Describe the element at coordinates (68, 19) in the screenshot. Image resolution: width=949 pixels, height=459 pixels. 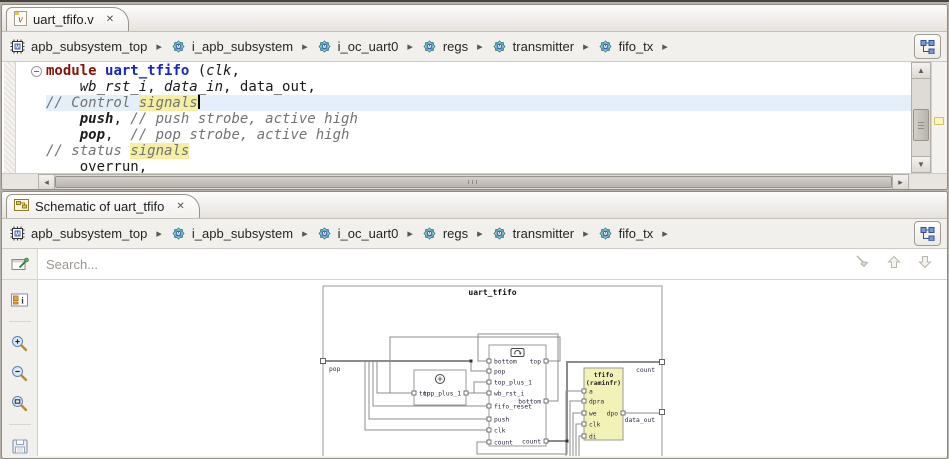
I see `tab-uart-tfifo-v: v uart_tfifo.v ✕` at that location.